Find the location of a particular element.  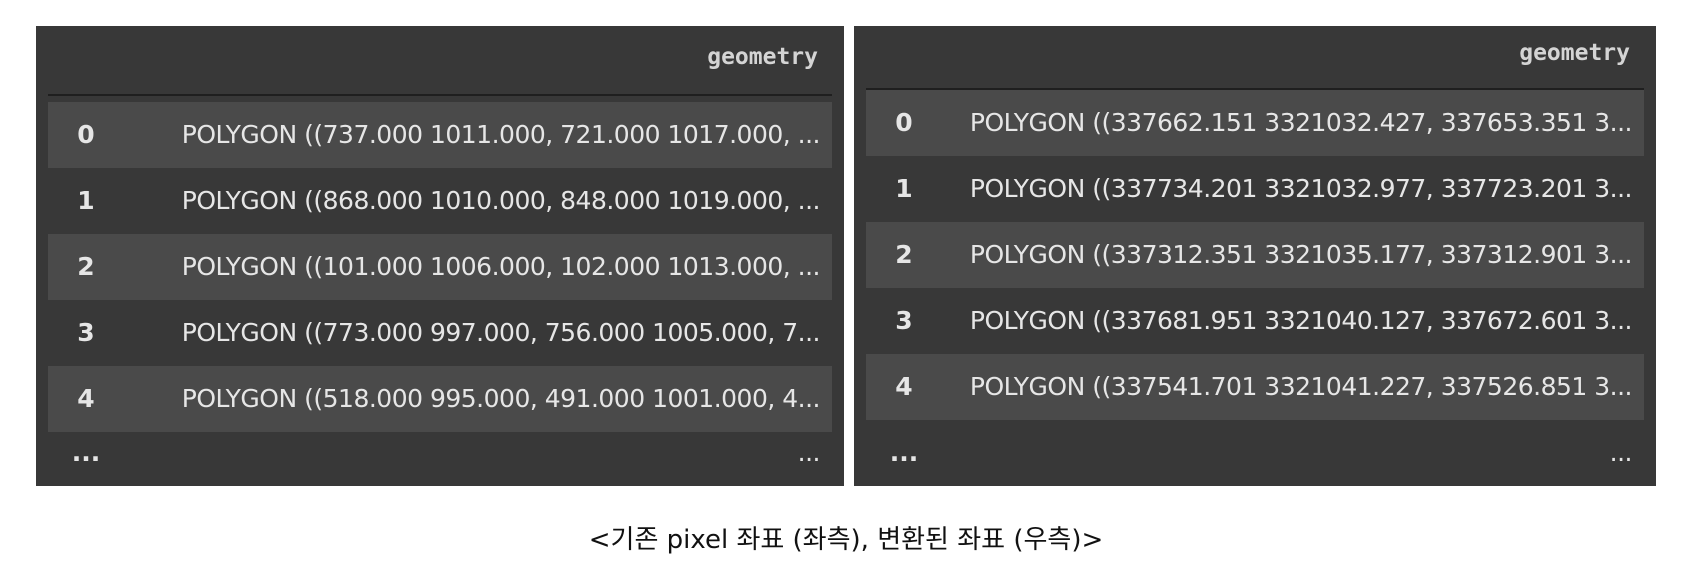

figure-caption: <기존 pixel 좌표 (좌측), 변환된 좌표 (우측)> is located at coordinates (846, 540).